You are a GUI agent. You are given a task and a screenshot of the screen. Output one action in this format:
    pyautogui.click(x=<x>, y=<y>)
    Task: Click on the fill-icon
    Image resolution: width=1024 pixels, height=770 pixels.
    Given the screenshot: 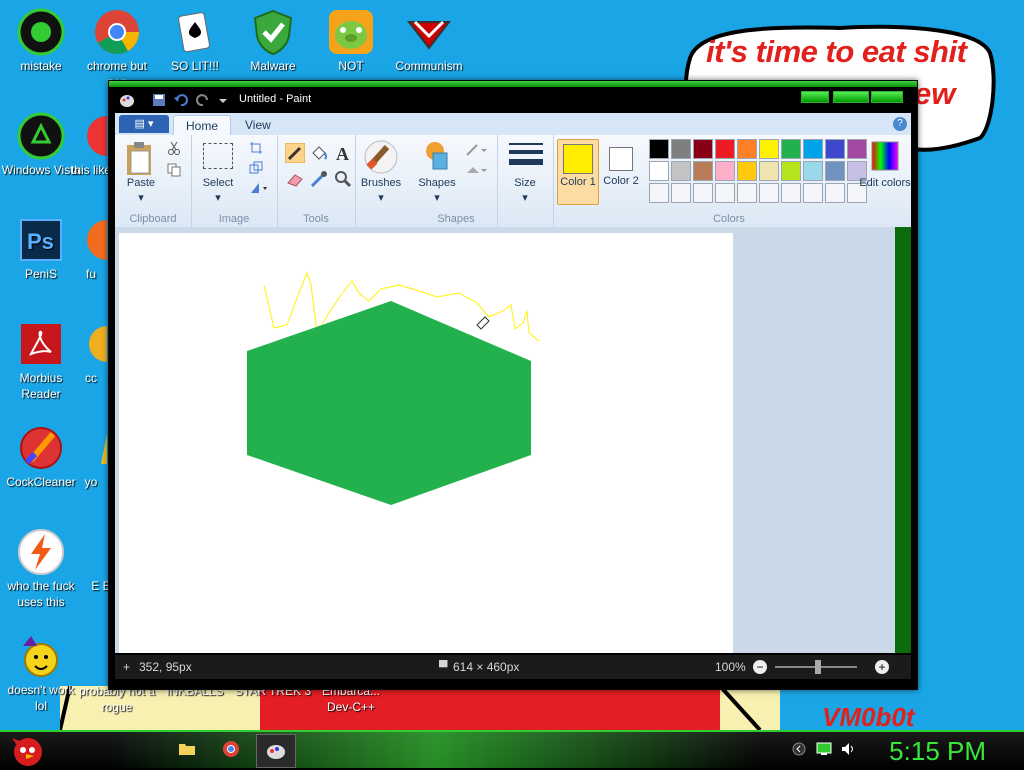 What is the action you would take?
    pyautogui.click(x=319, y=153)
    